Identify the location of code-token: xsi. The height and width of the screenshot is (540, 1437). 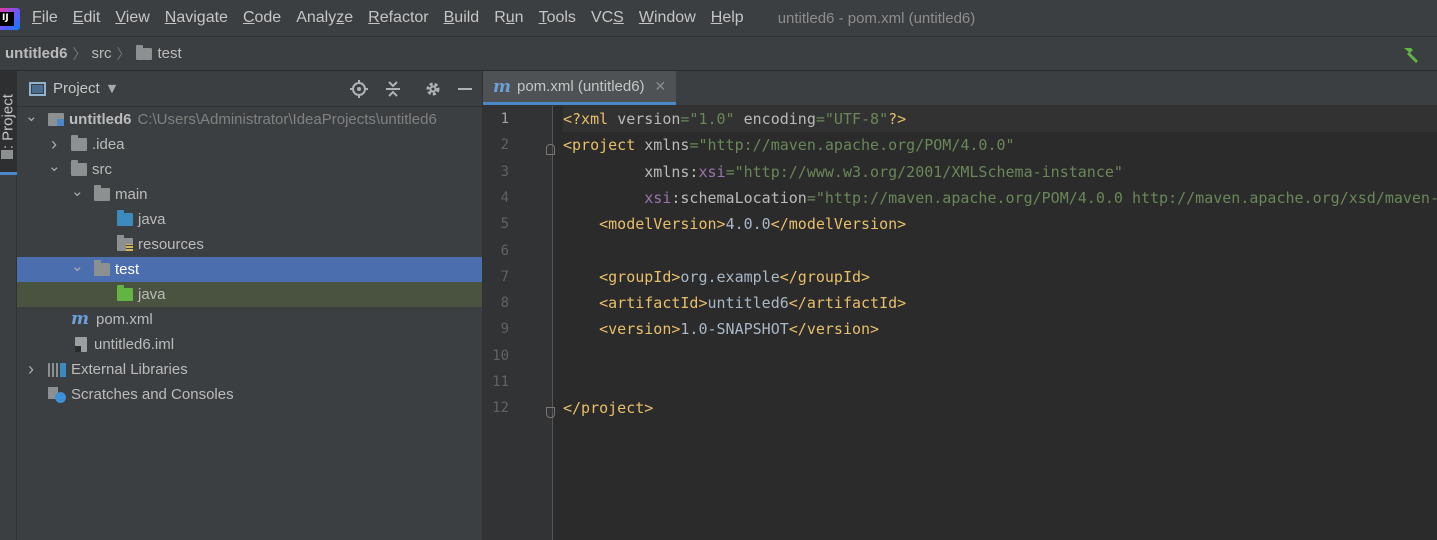
(712, 171).